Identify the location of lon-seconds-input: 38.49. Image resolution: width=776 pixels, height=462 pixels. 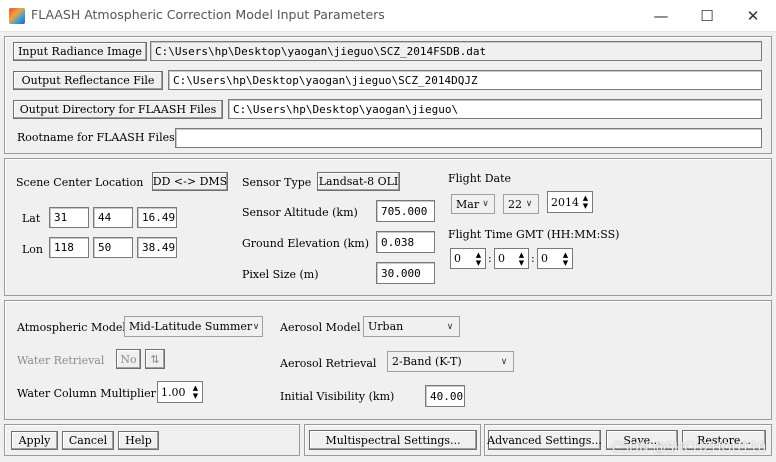
(157, 247).